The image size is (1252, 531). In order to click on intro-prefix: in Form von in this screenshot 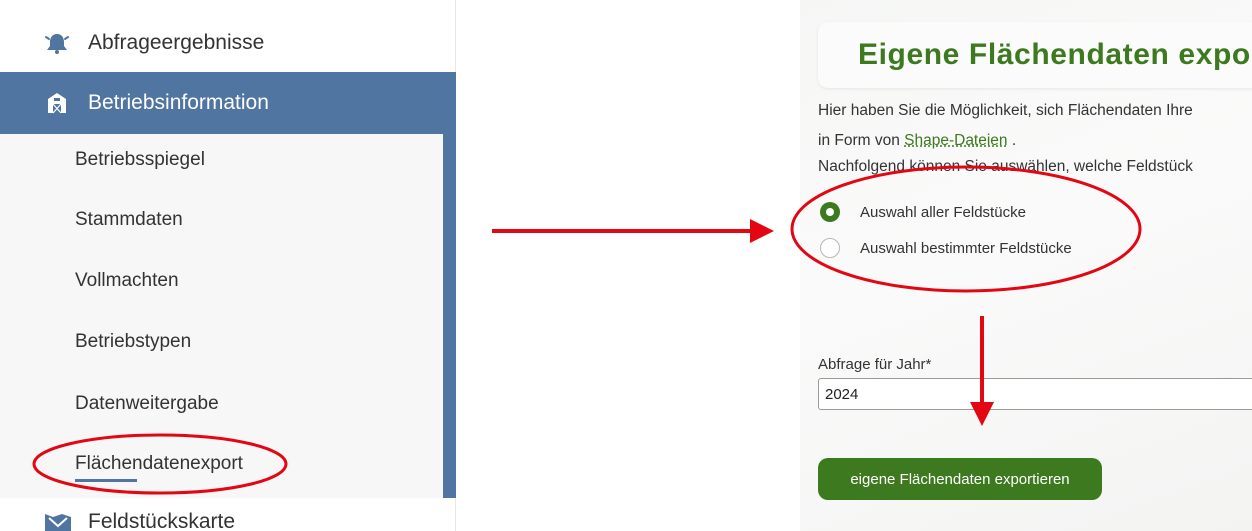, I will do `click(861, 140)`.